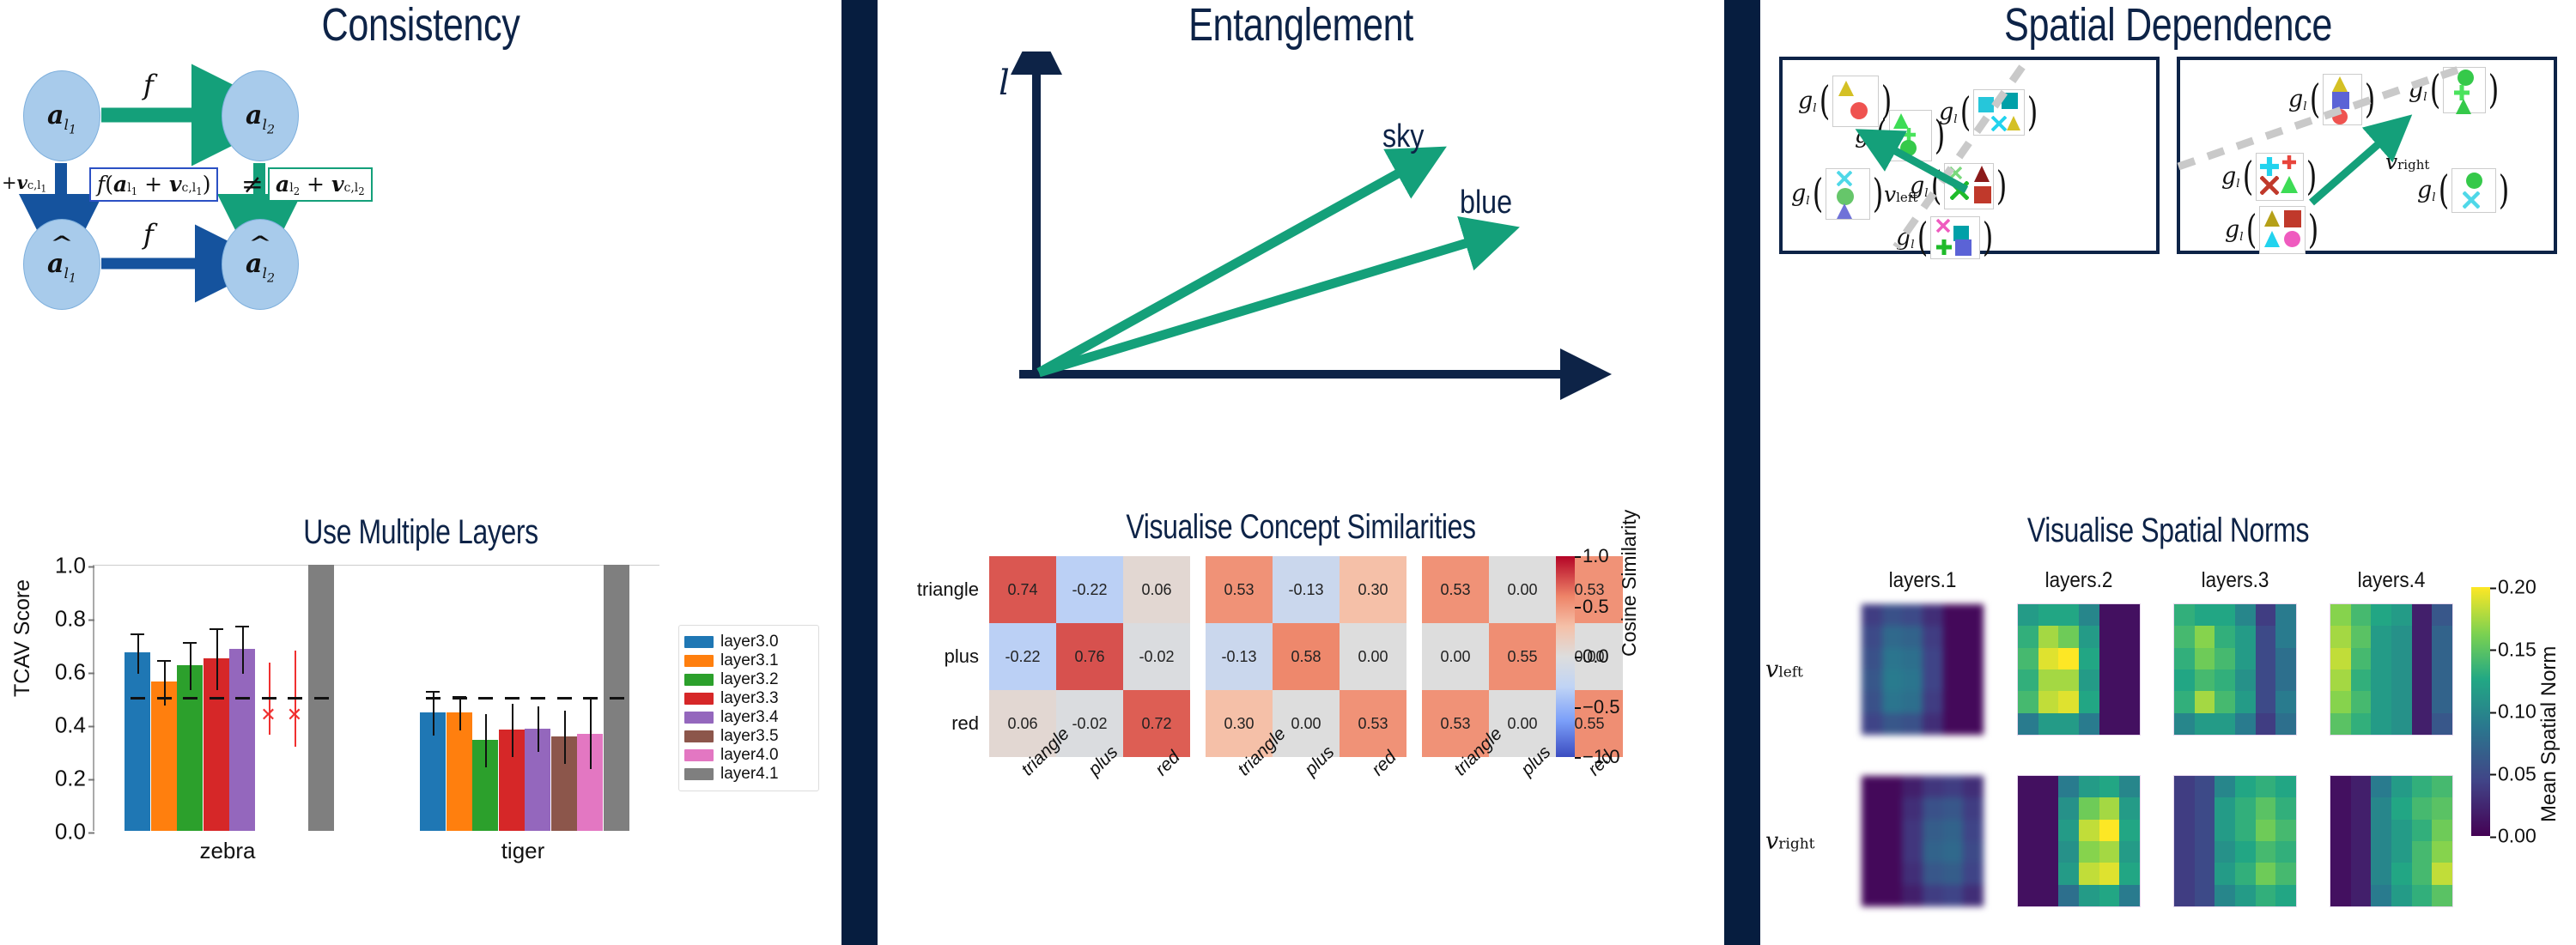  Describe the element at coordinates (1901, 195) in the screenshot. I see `v-left-label: vleft` at that location.